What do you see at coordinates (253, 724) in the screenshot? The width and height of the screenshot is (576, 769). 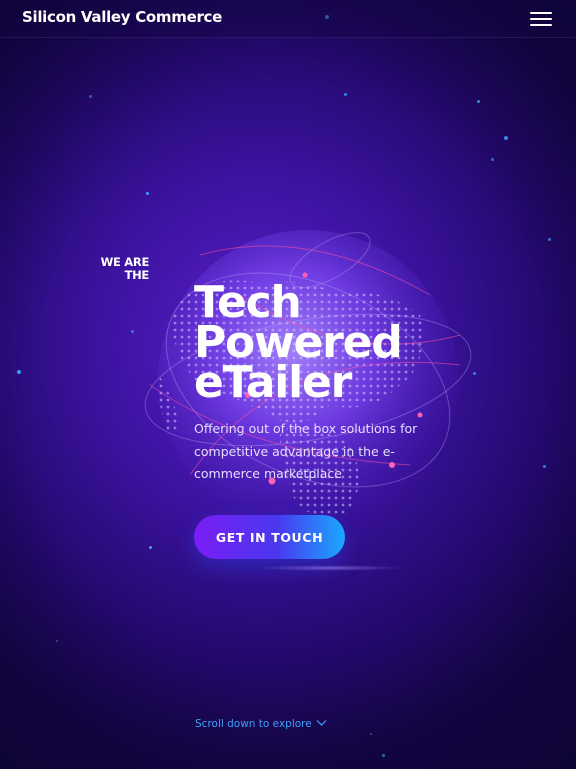 I see `scroll-label: Scroll down to explore` at bounding box center [253, 724].